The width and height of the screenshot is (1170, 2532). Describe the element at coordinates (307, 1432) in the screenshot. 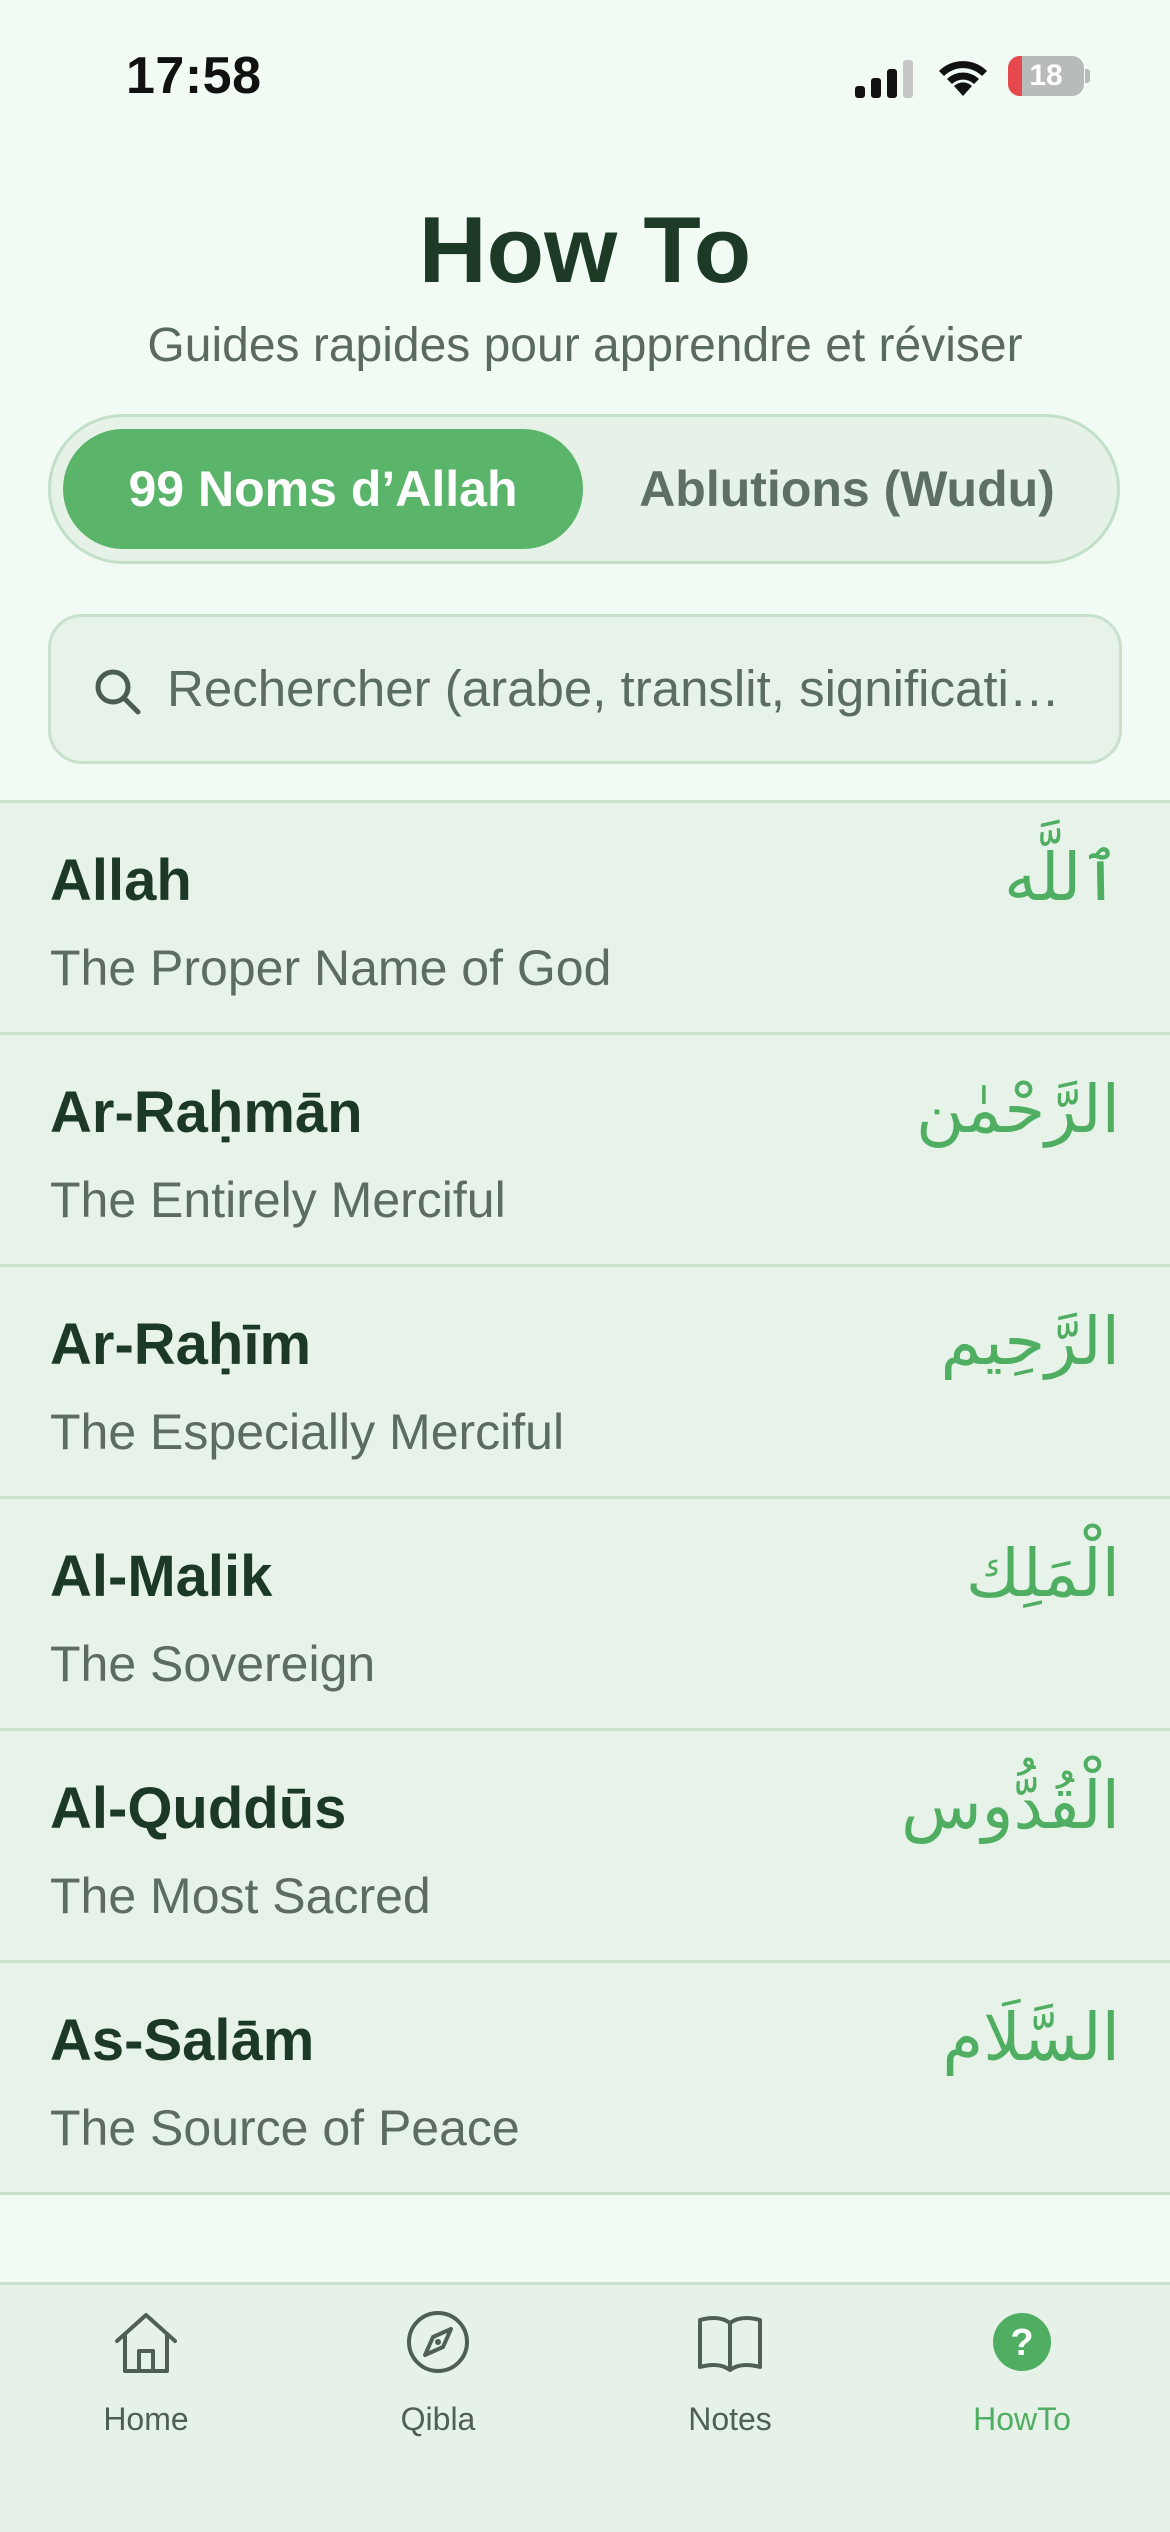

I see `name-meaning: The Especially Merciful` at that location.